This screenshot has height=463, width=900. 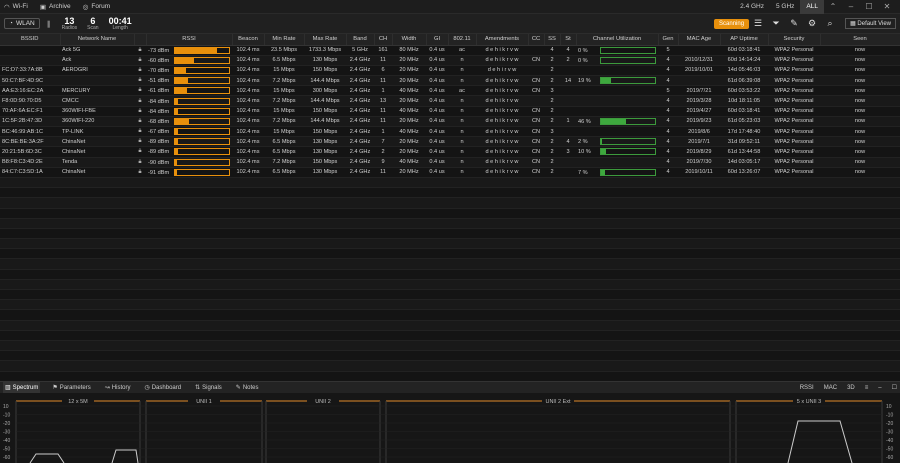 What do you see at coordinates (807, 388) in the screenshot?
I see `tool-rssi: RSSI` at bounding box center [807, 388].